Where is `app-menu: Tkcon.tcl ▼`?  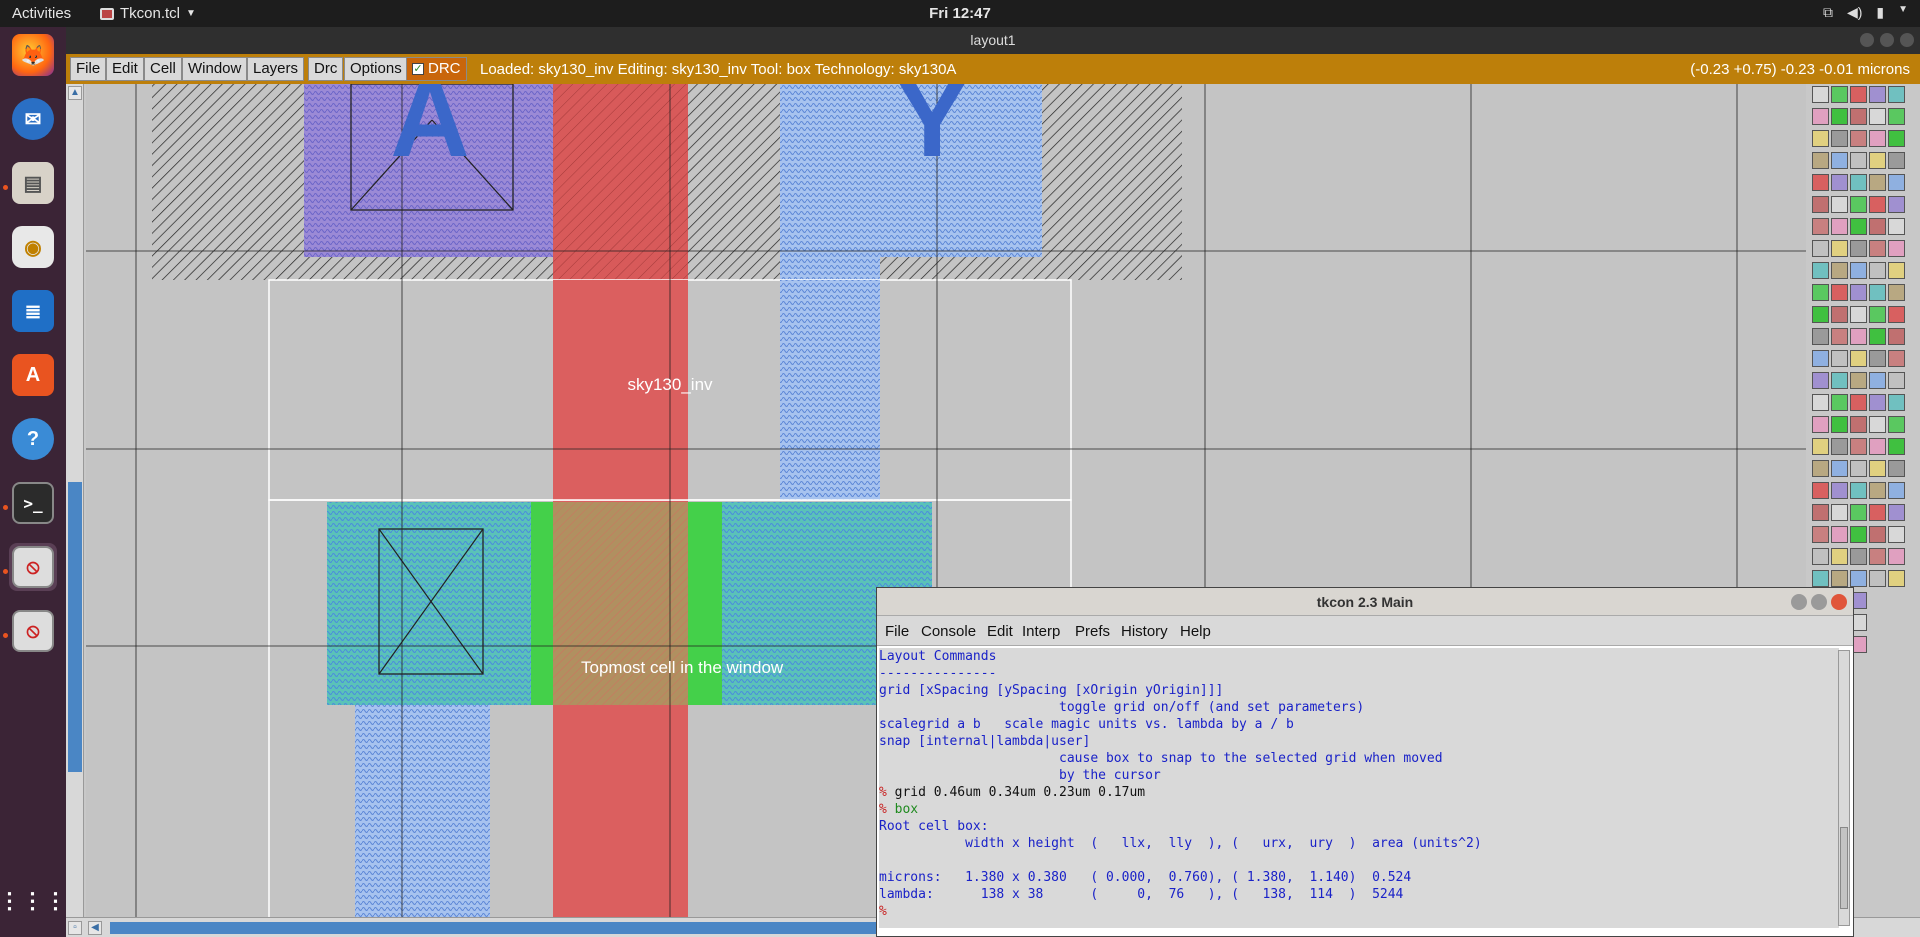
app-menu: Tkcon.tcl ▼ is located at coordinates (148, 13).